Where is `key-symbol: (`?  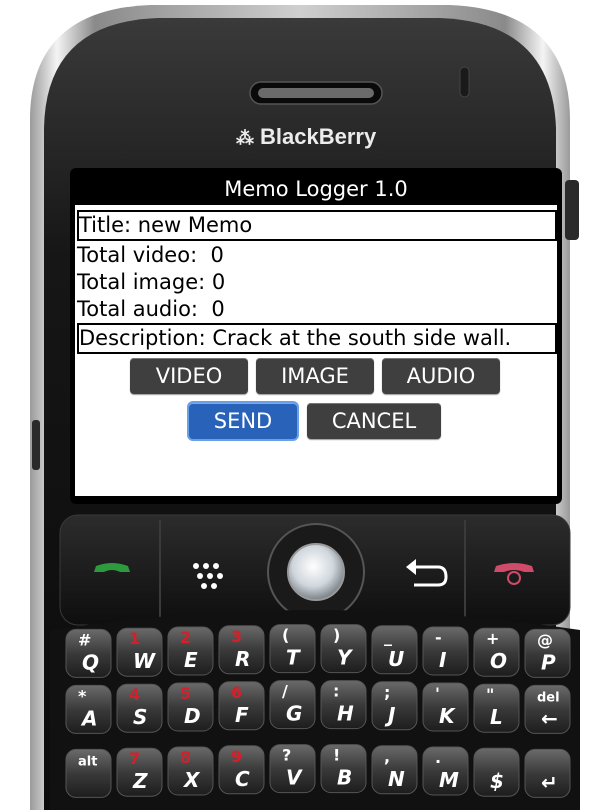 key-symbol: ( is located at coordinates (285, 635).